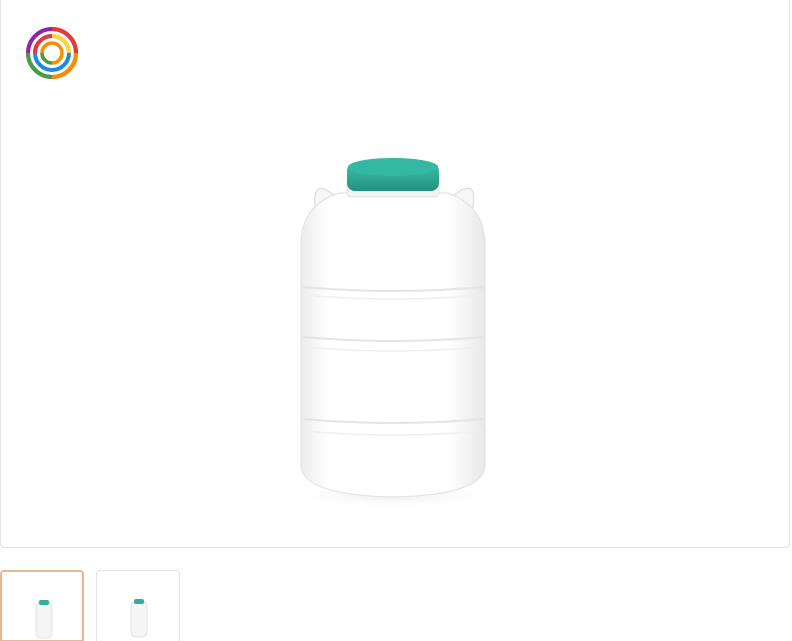 This screenshot has height=641, width=792. I want to click on rainbow-swirl-logo, so click(52, 53).